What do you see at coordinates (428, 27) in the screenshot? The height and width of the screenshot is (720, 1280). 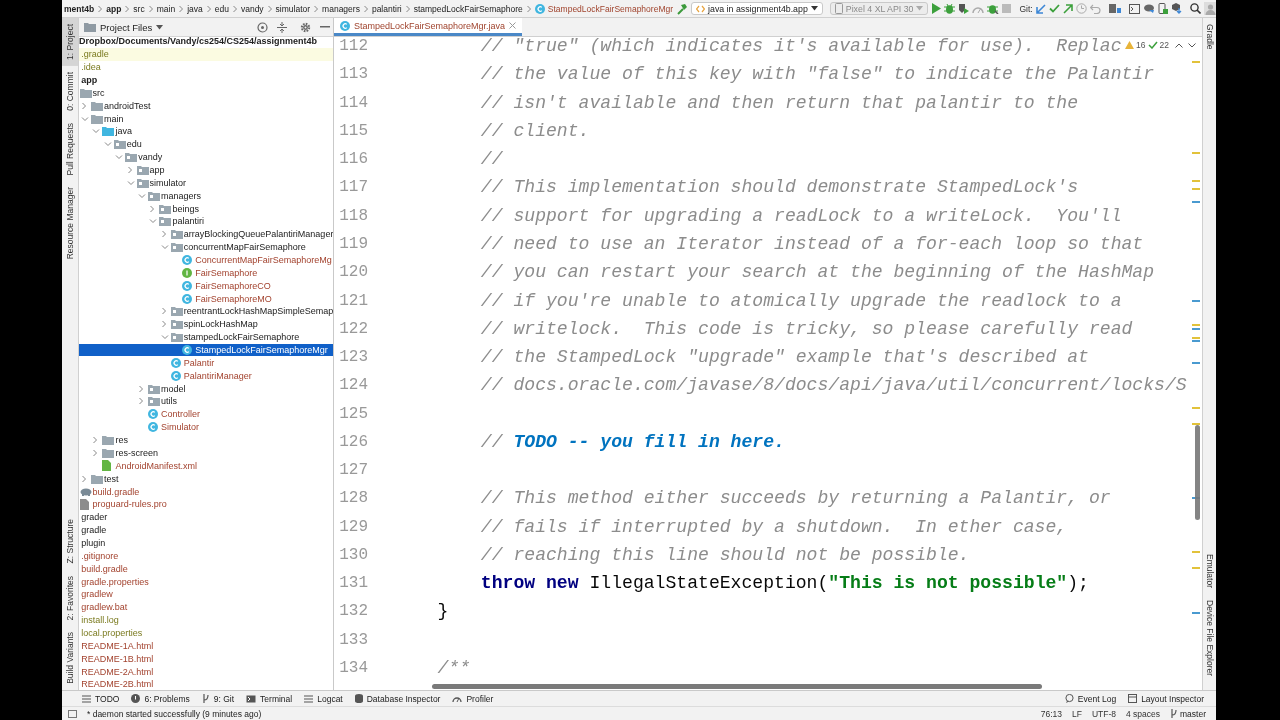 I see `editor-tab: StampedLockFairSemaphoreMgr.java` at bounding box center [428, 27].